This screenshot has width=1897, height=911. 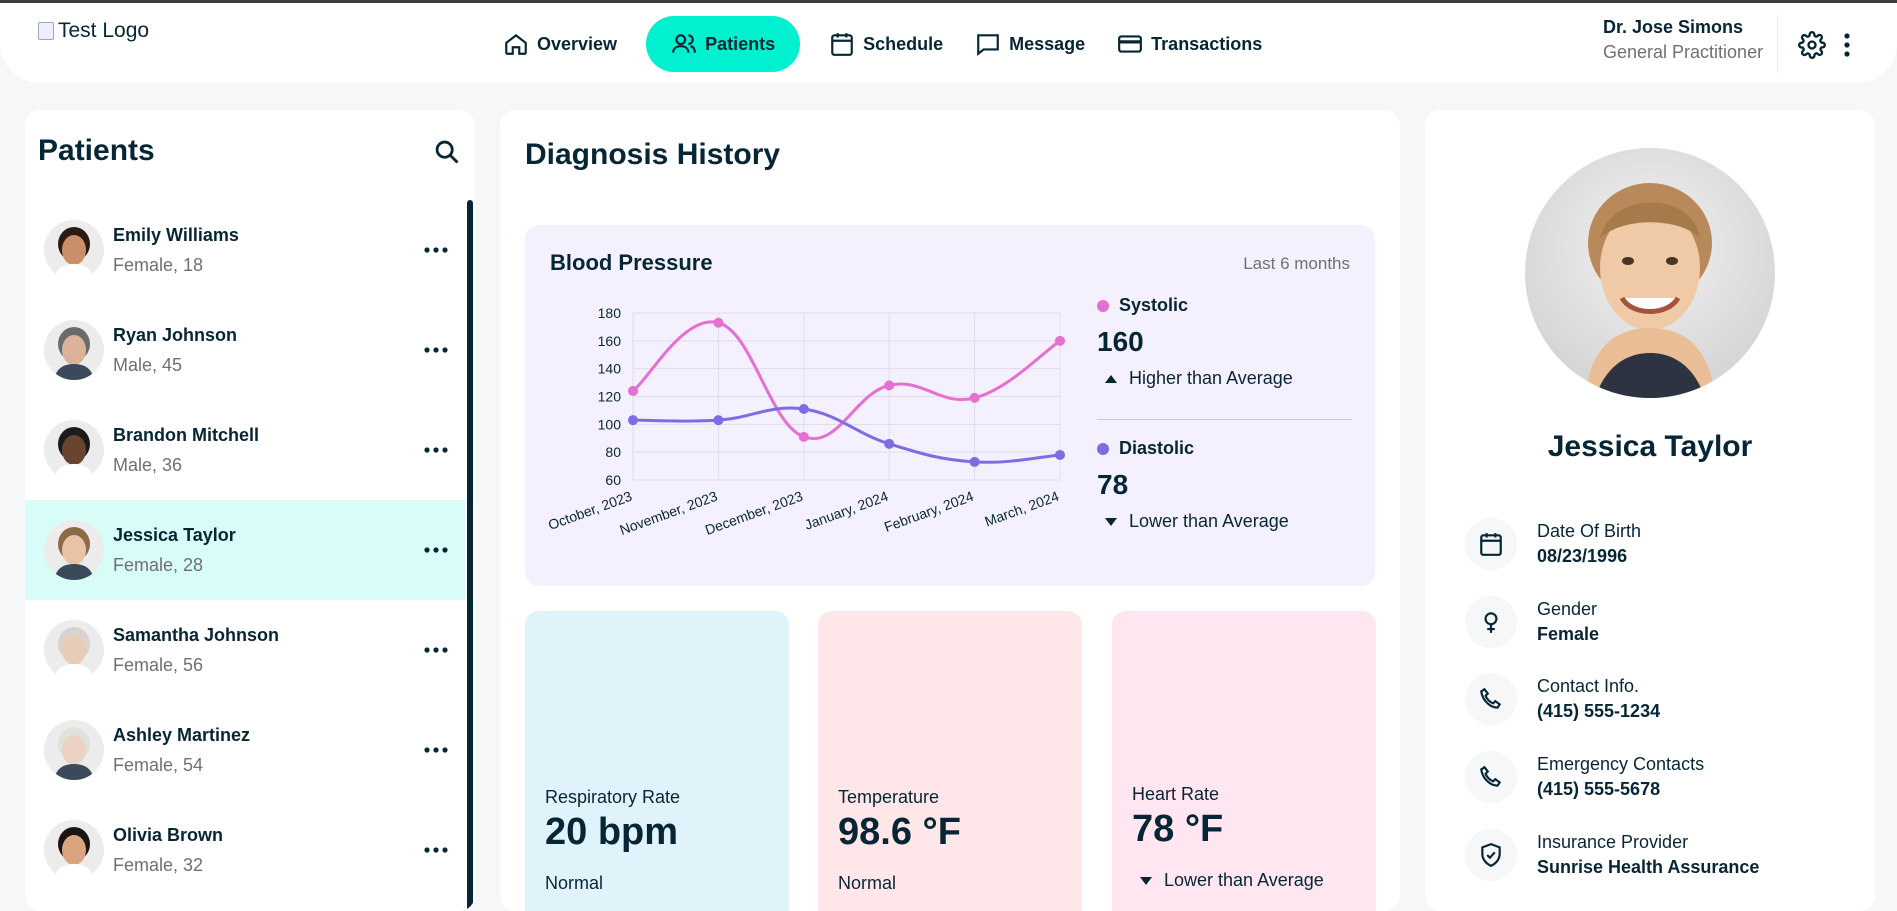 What do you see at coordinates (104, 30) in the screenshot?
I see `logo-alt-text: Test Logo` at bounding box center [104, 30].